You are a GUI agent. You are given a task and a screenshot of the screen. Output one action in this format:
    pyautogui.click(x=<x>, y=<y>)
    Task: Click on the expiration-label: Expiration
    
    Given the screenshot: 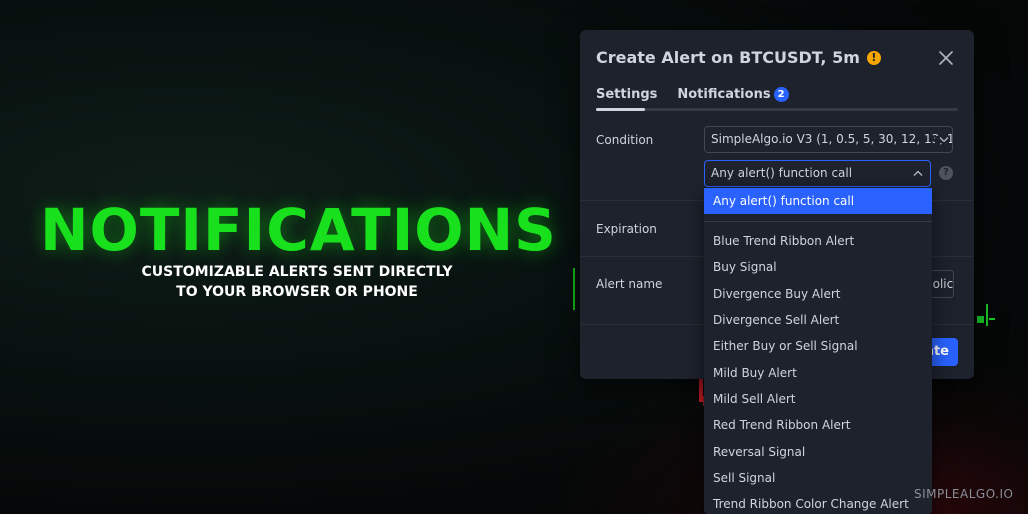 What is the action you would take?
    pyautogui.click(x=626, y=229)
    